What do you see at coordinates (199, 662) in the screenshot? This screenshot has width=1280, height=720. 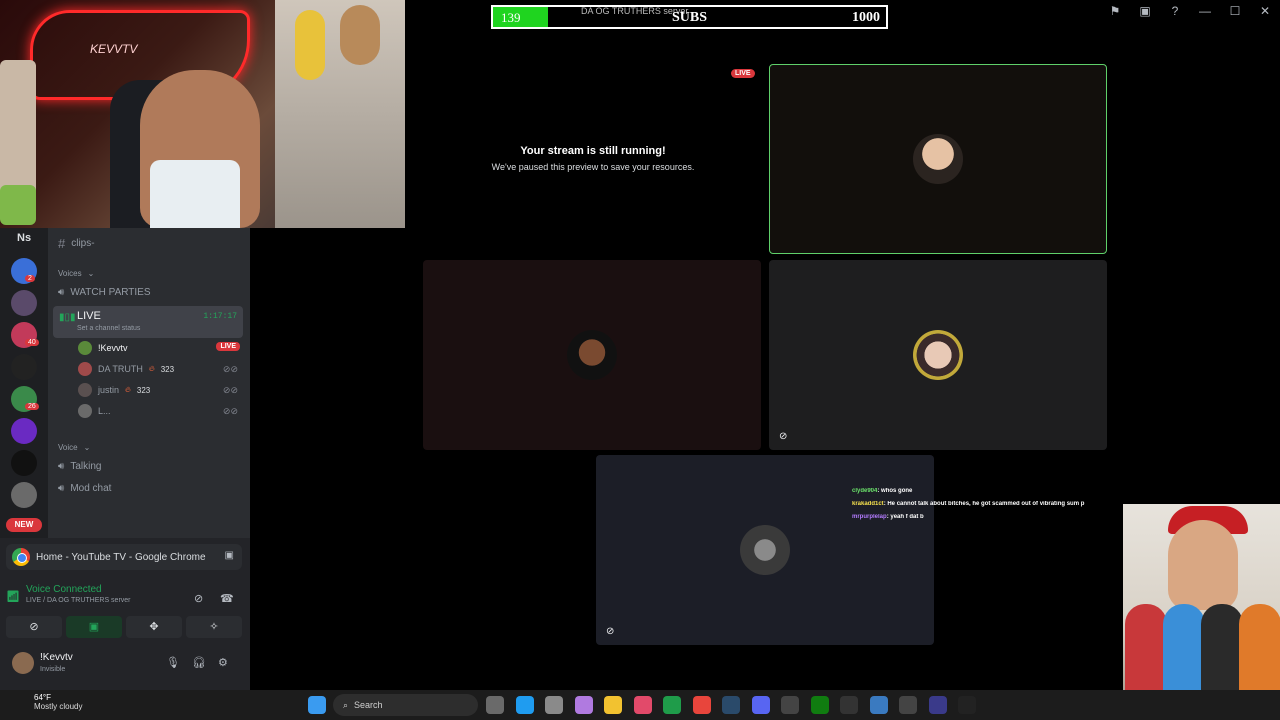 I see `headphones-icon: 🎧︎` at bounding box center [199, 662].